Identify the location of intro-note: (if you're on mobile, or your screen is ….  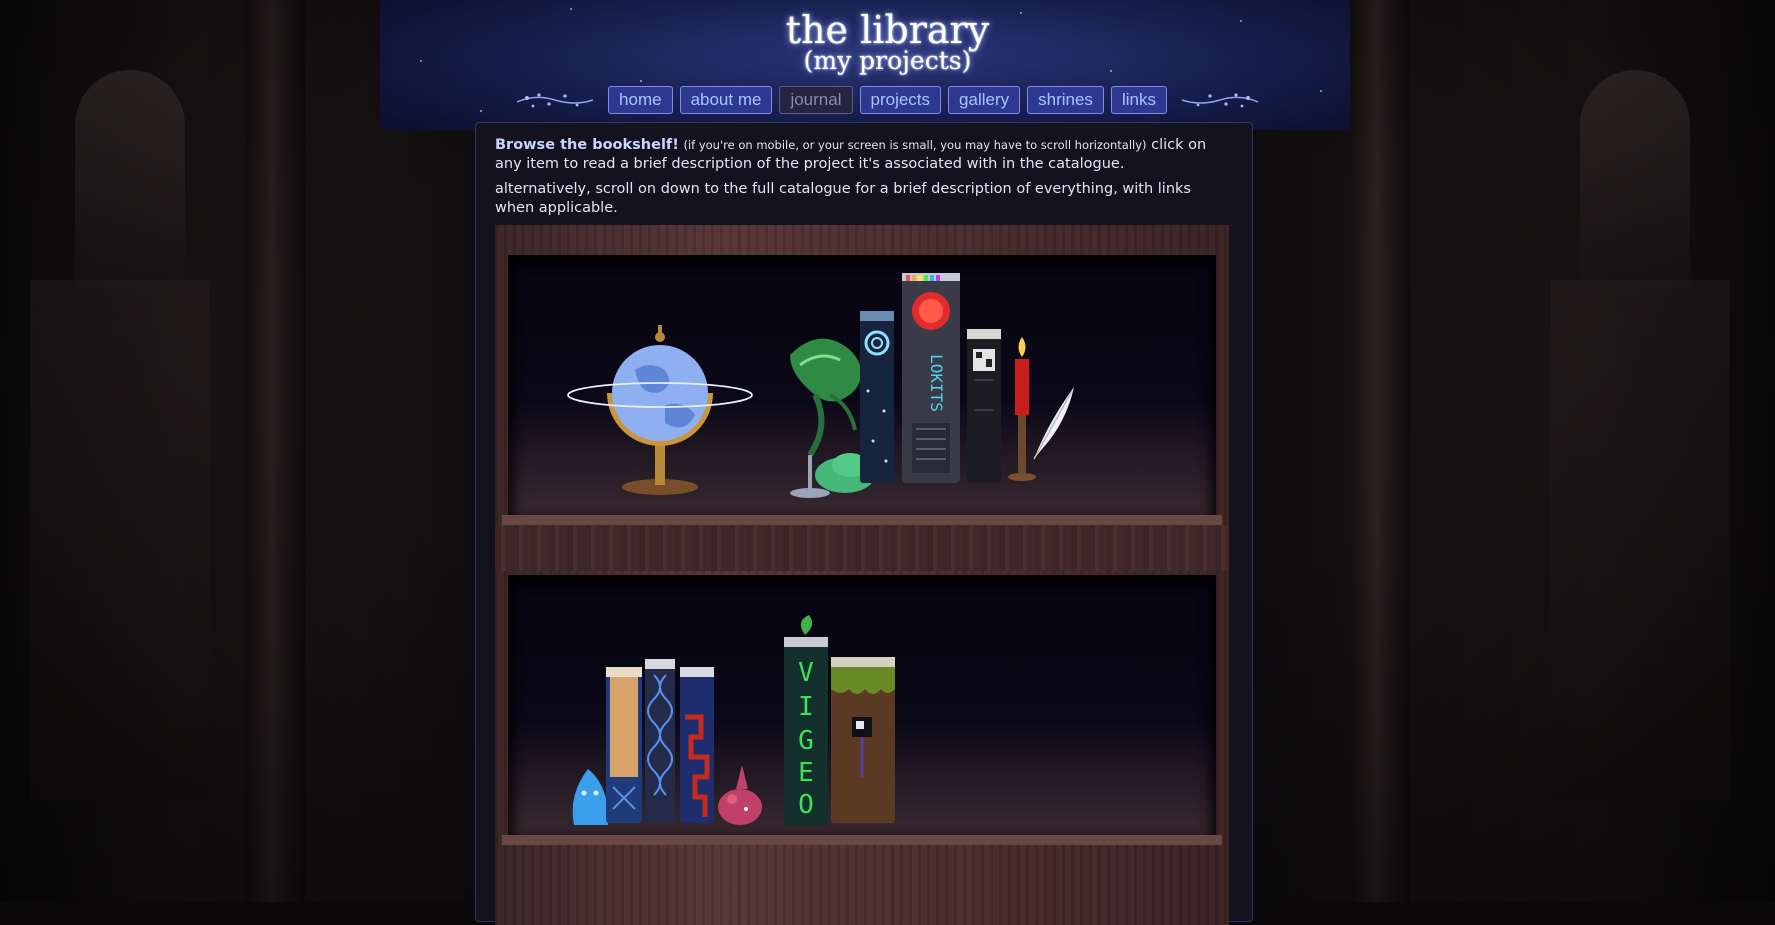
(915, 145).